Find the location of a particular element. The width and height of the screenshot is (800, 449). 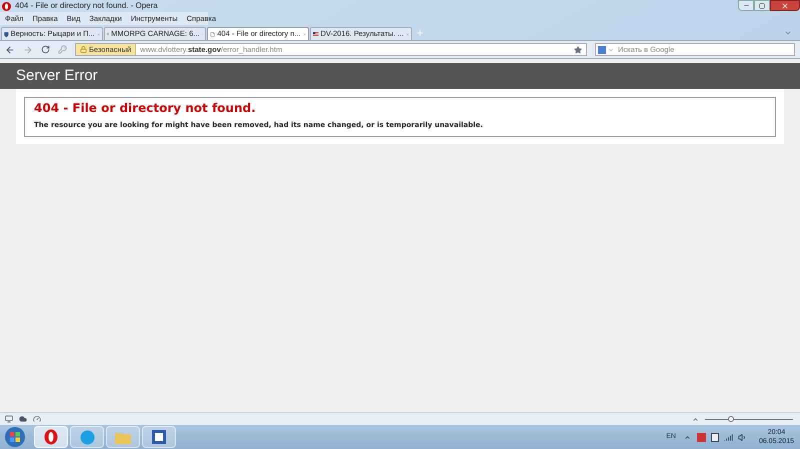

page-heading: Server Error is located at coordinates (57, 76).